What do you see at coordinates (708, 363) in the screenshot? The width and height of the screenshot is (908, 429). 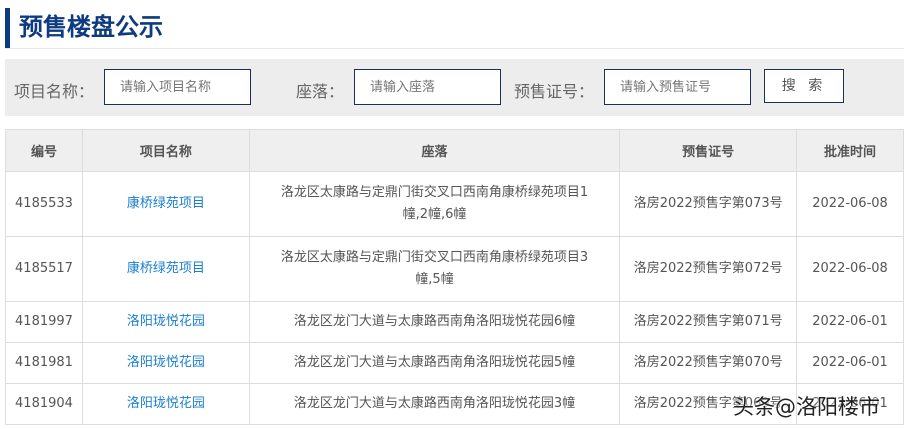 I see `row-cert: 洛房2022预售字第070号` at bounding box center [708, 363].